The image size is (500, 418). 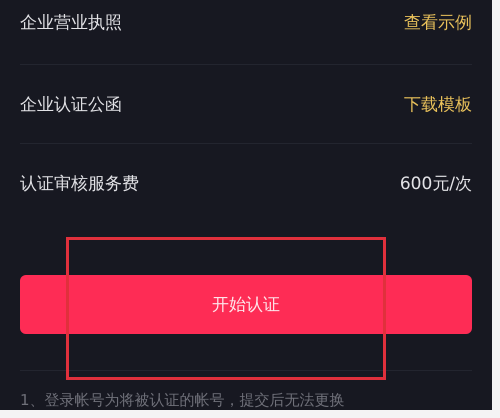 What do you see at coordinates (183, 400) in the screenshot?
I see `note-text: 1、登录帐号为将被认证的帐号，提交后无法更换` at bounding box center [183, 400].